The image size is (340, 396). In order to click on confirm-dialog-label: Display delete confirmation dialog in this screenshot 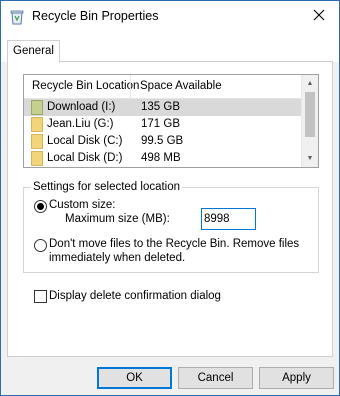, I will do `click(135, 296)`.